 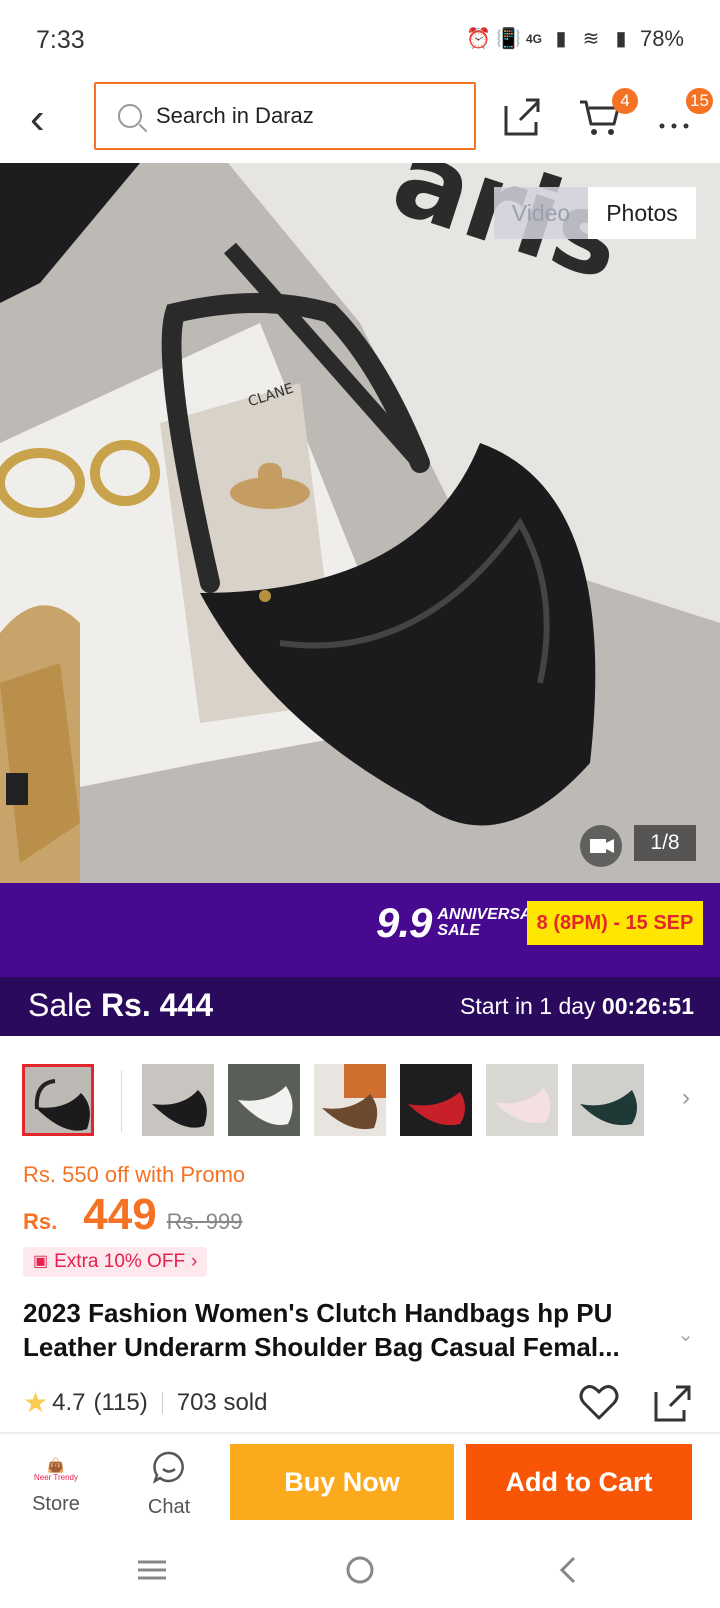 I want to click on system-nav-bar, so click(x=360, y=1570).